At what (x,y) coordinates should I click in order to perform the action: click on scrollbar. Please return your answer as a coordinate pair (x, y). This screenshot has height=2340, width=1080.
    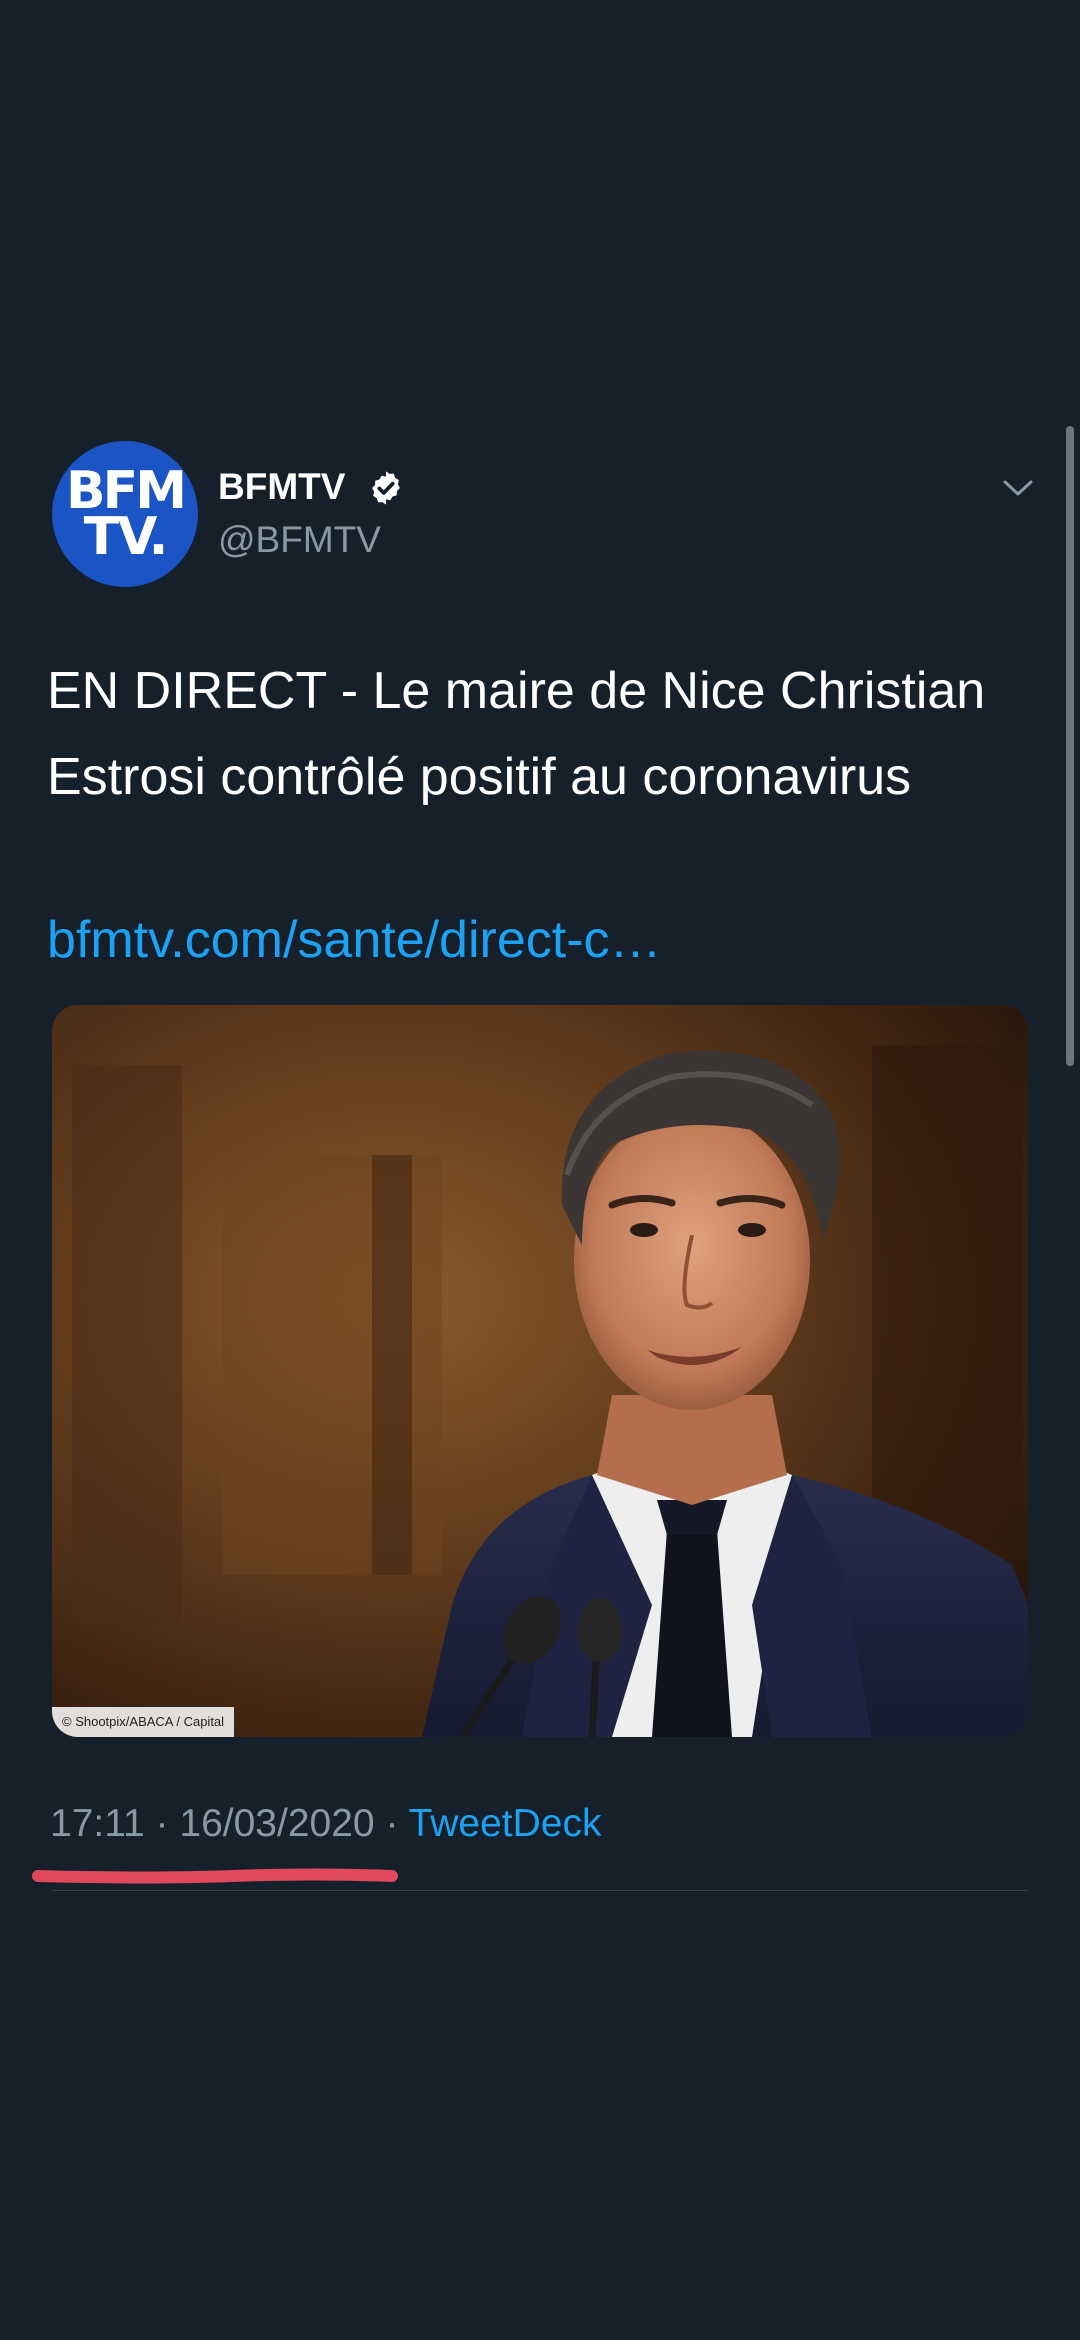
    Looking at the image, I should click on (1070, 746).